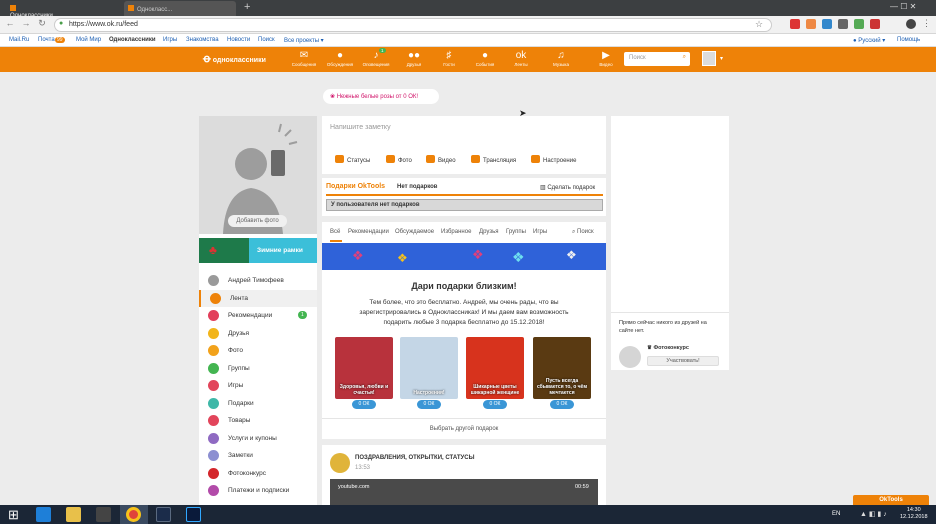  Describe the element at coordinates (873, 514) in the screenshot. I see `tray-icons: ▲ ◧ ▮ ♪` at that location.